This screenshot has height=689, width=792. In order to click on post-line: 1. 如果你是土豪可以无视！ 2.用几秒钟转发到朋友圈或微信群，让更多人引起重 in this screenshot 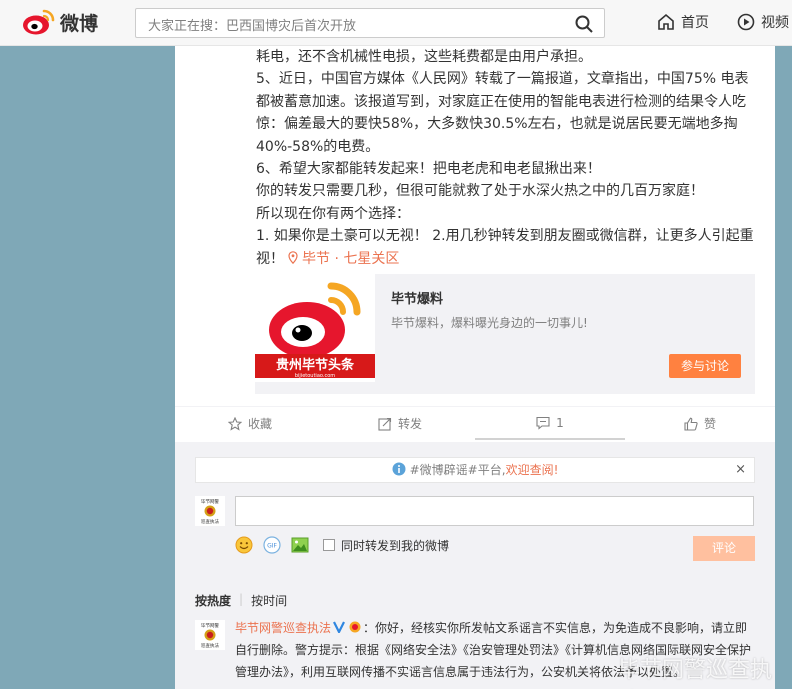, I will do `click(505, 236)`.